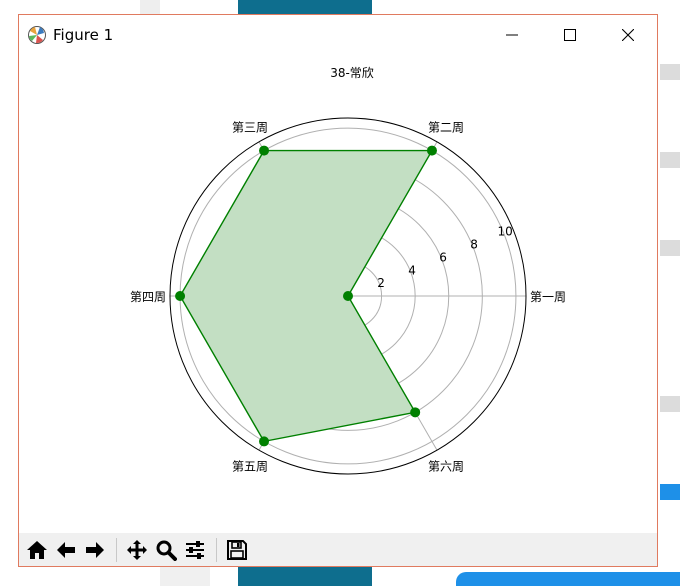 The width and height of the screenshot is (680, 586). Describe the element at coordinates (446, 127) in the screenshot. I see `category-label: 第二周` at that location.